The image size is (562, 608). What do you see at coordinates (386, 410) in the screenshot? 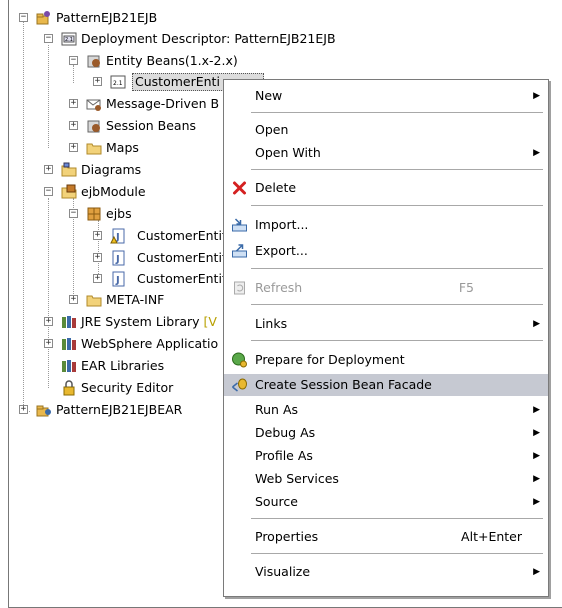
I see `menu-item-run-as: Run As ▶` at bounding box center [386, 410].